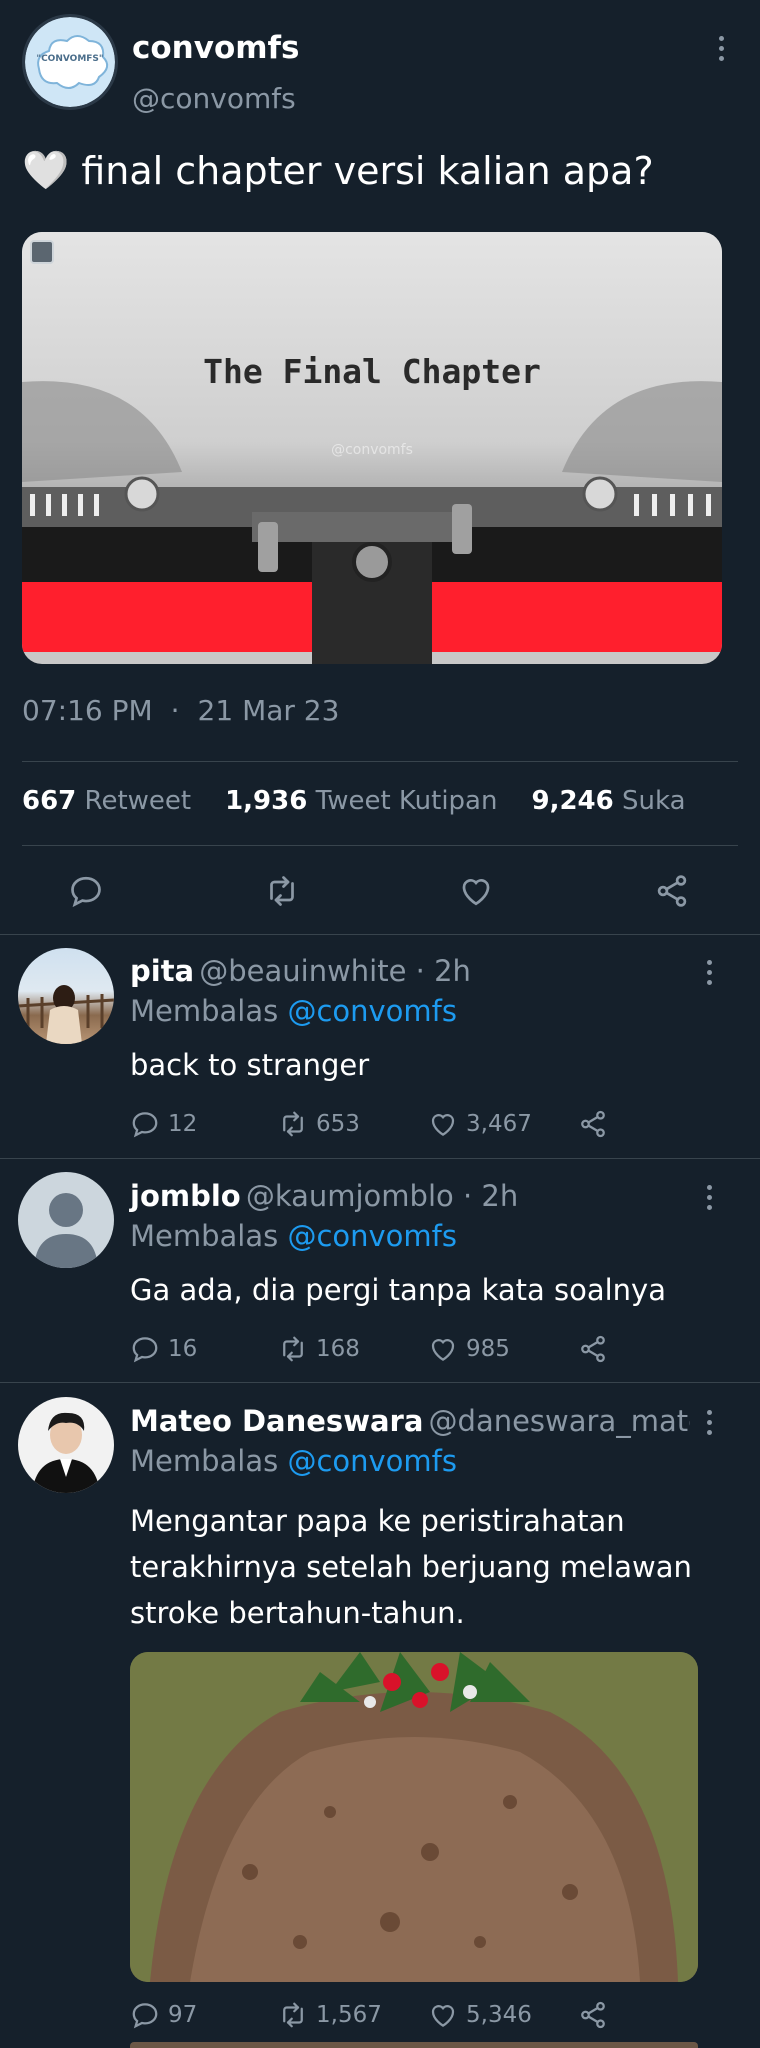  I want to click on tweet-timestamp: 07:16 PM · 21 Mar 23, so click(180, 710).